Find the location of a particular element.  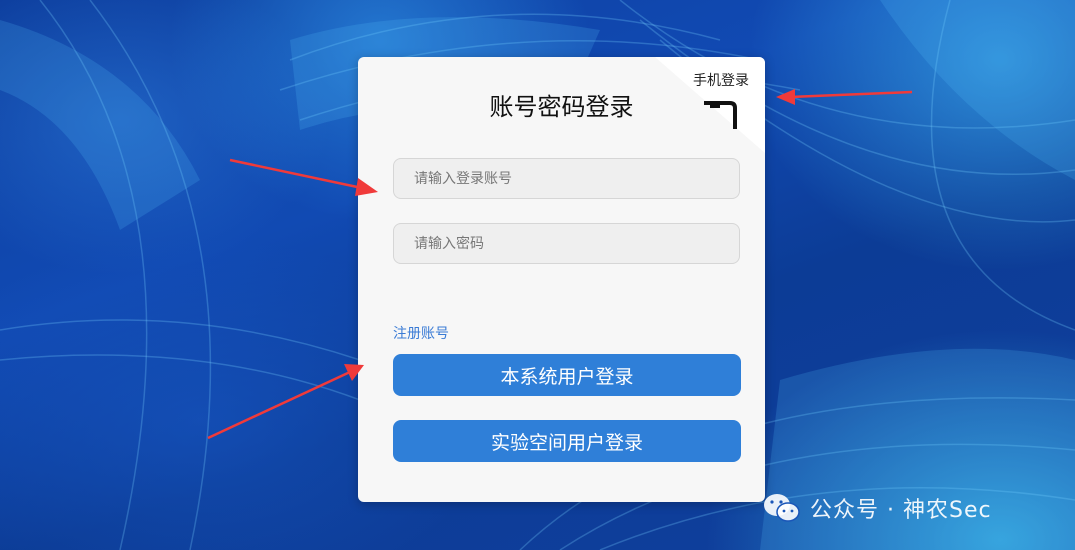

wechat-icon is located at coordinates (782, 508).